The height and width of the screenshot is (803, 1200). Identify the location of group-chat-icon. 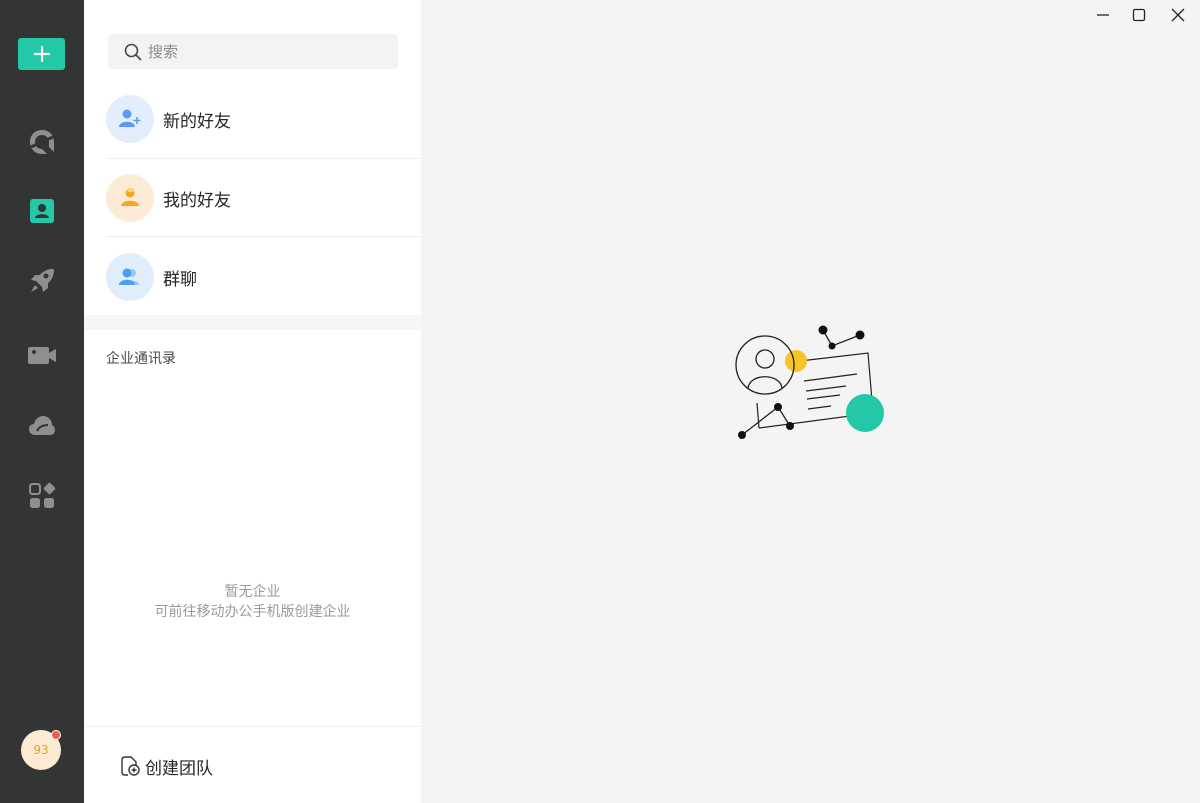
(130, 277).